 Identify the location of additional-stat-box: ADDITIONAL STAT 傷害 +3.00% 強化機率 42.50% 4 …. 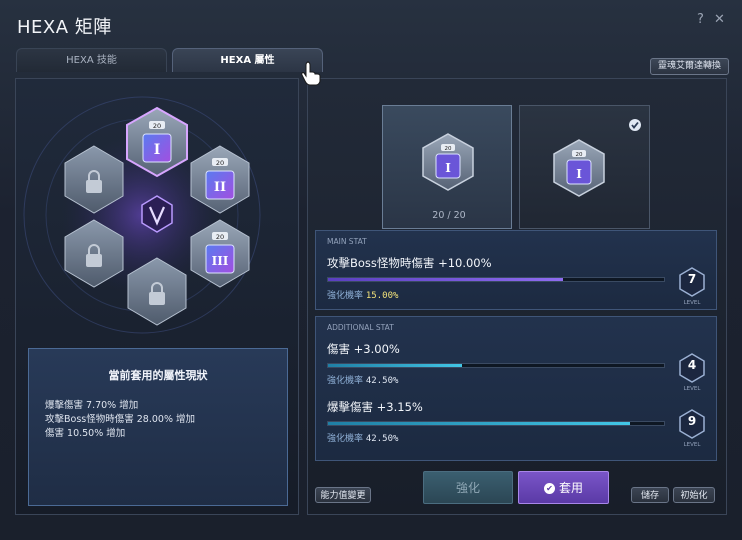
(516, 388).